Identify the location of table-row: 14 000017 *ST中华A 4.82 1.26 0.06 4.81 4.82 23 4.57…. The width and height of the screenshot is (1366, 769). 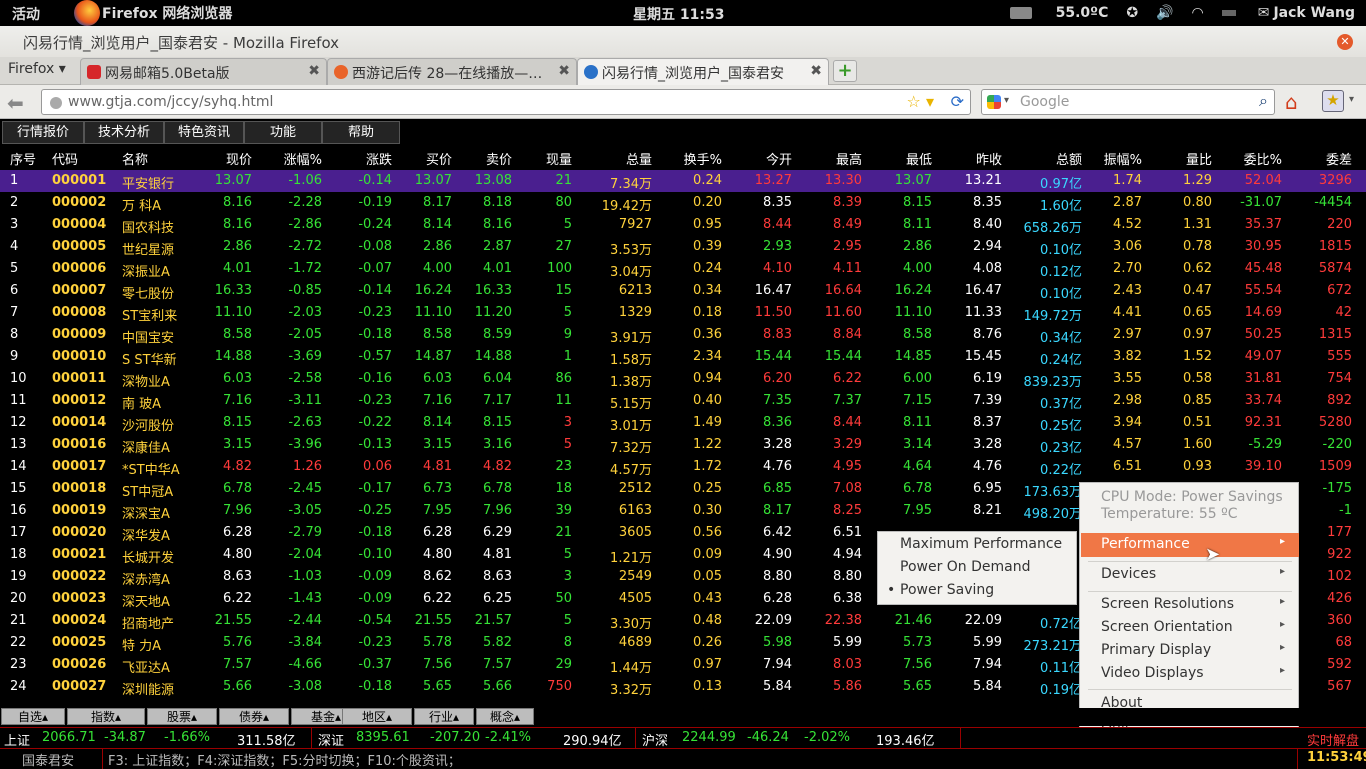
(683, 467).